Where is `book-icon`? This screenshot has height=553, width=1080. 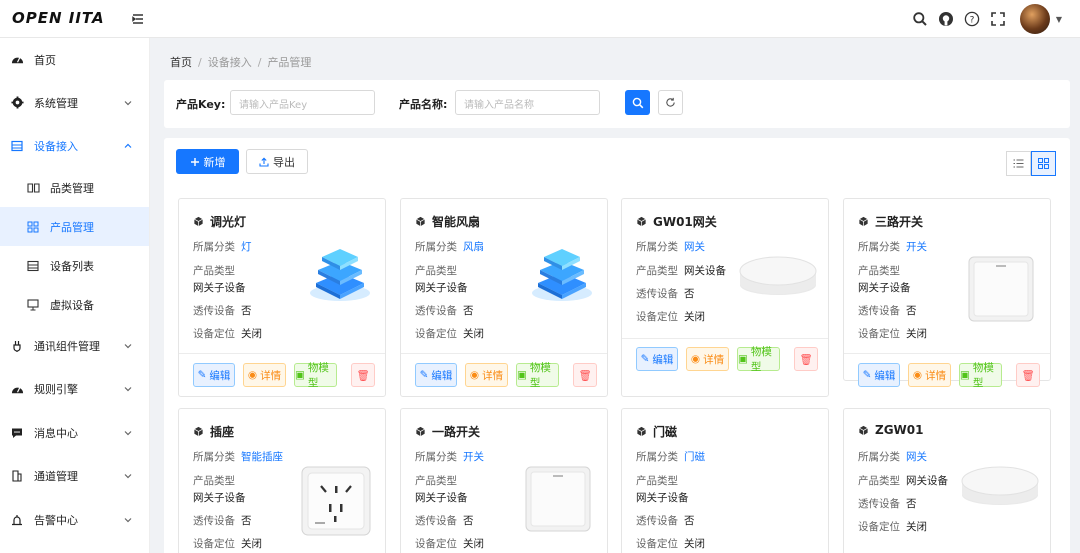
book-icon is located at coordinates (33, 188).